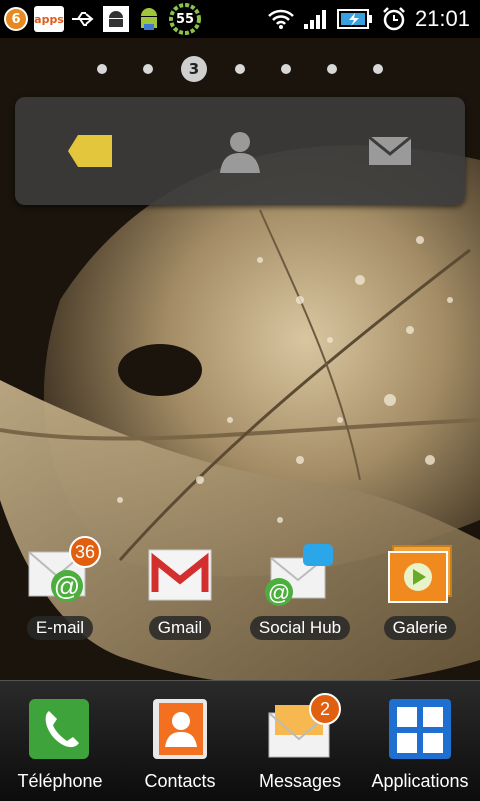 This screenshot has height=801, width=480. I want to click on contact-icon, so click(240, 152).